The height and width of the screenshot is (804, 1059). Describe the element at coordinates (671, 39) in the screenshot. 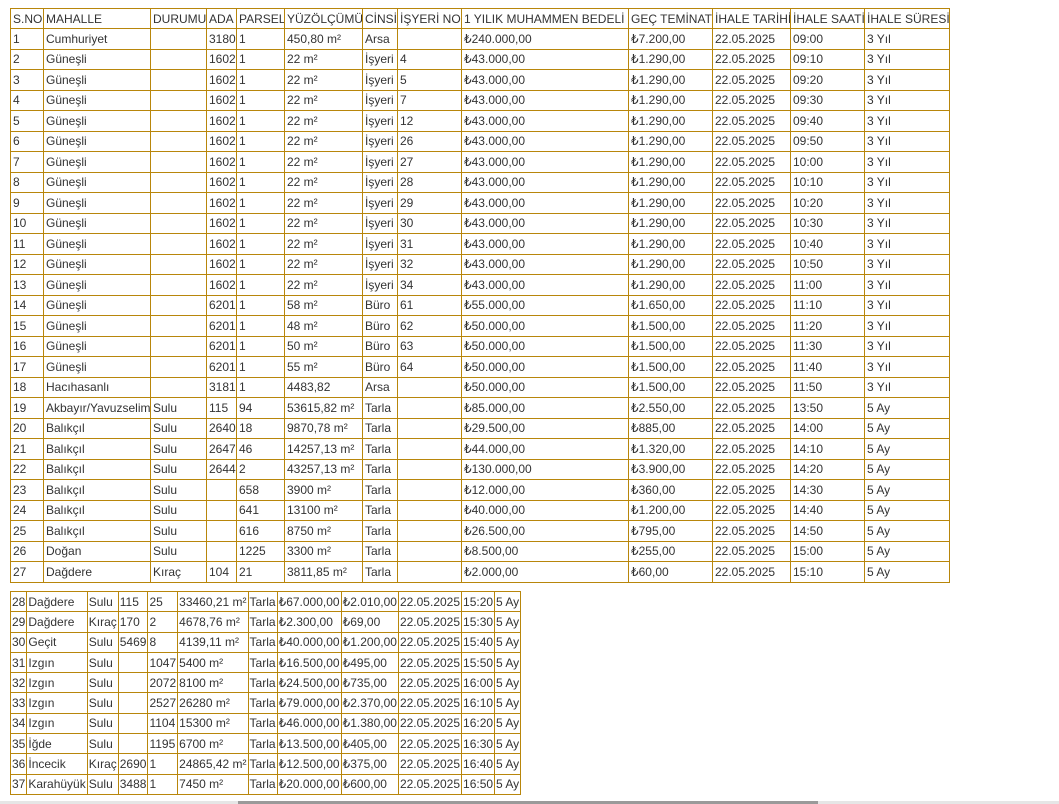

I see `table-cell: ₺7.200,00` at that location.